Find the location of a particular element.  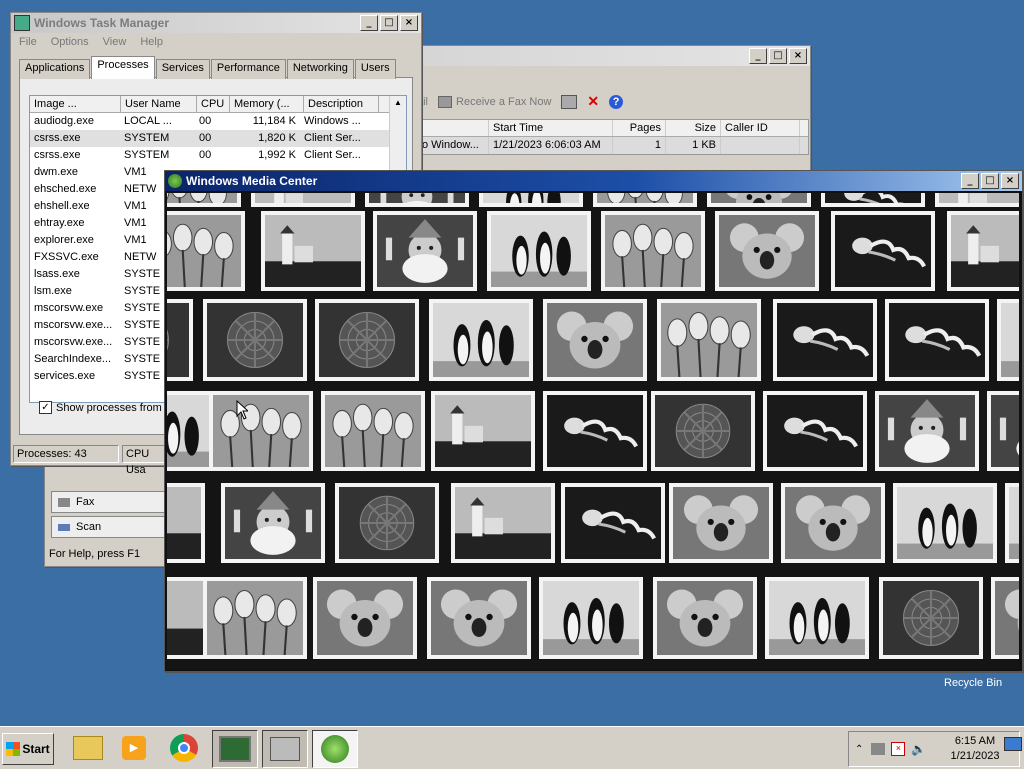

system-clock: 6:15 AM 1/21/2023 is located at coordinates (975, 749).